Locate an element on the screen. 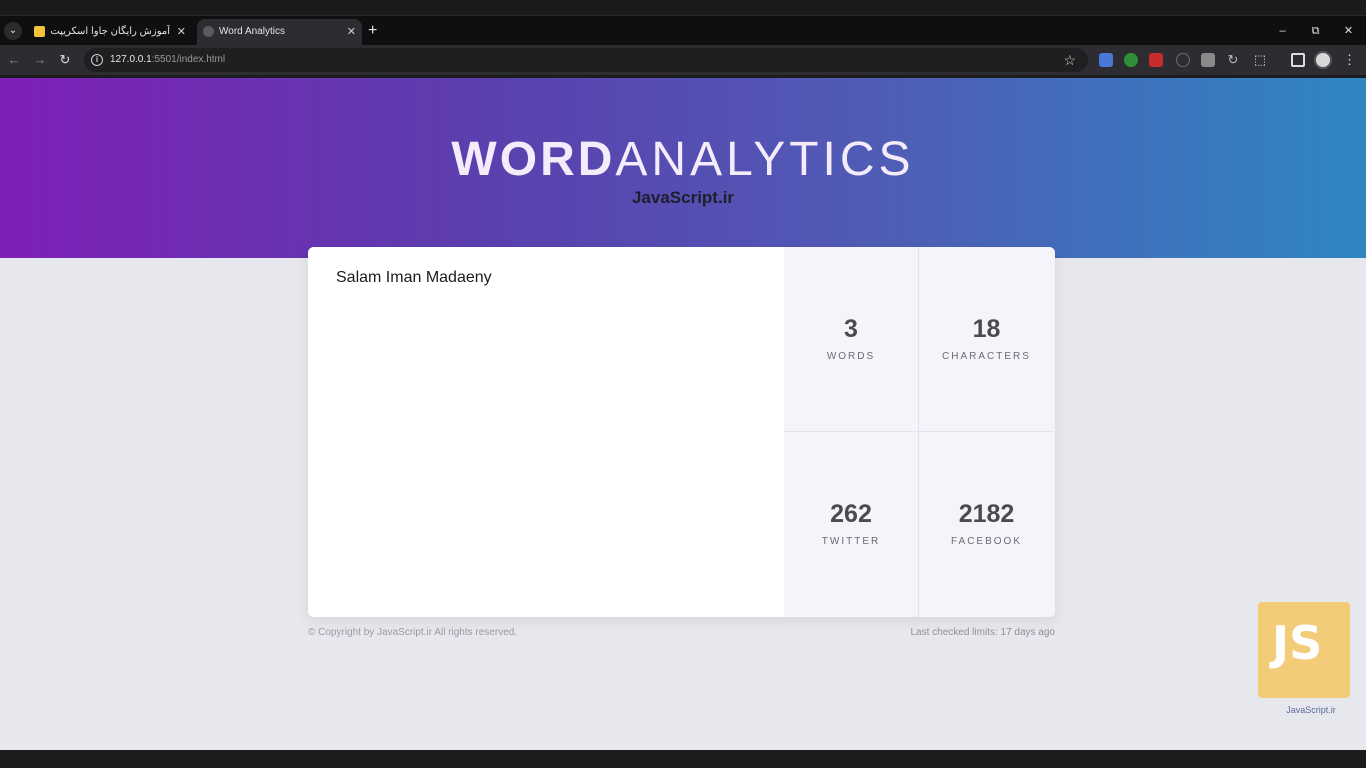 This screenshot has width=1366, height=768. url-host: 127.0.0.1 is located at coordinates (131, 59).